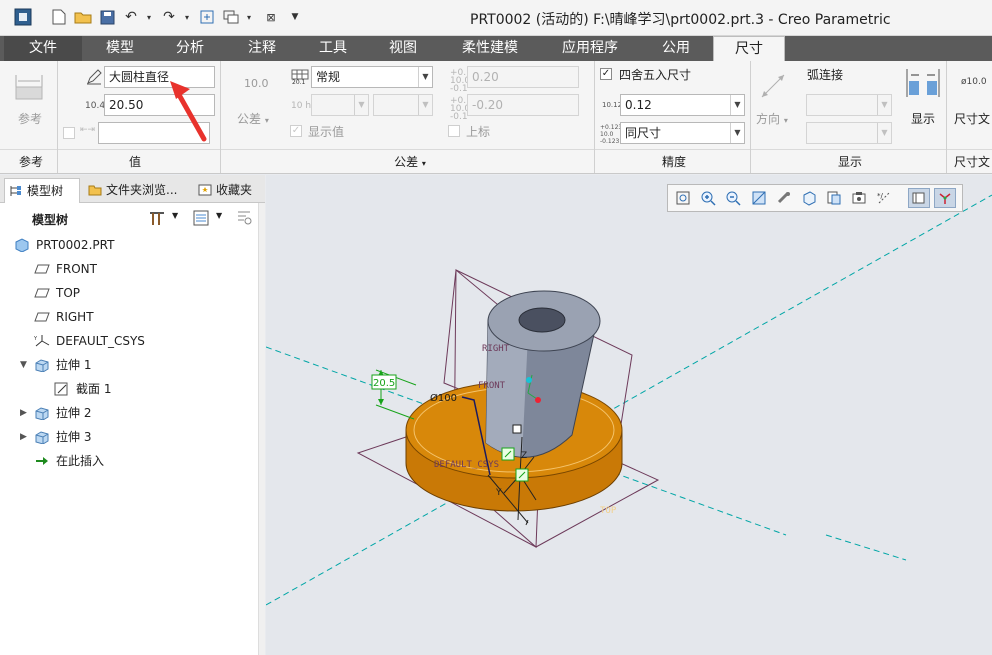  I want to click on app-icon, so click(23, 17).